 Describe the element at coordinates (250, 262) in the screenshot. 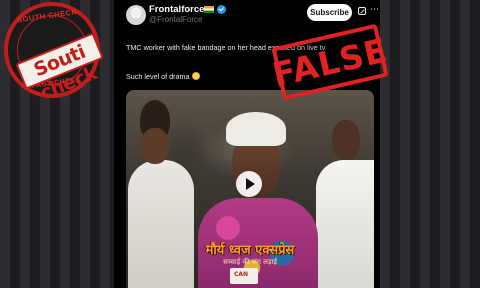

I see `channel-overlay-subtext: सच्चाई की जंग लड़ाई` at that location.